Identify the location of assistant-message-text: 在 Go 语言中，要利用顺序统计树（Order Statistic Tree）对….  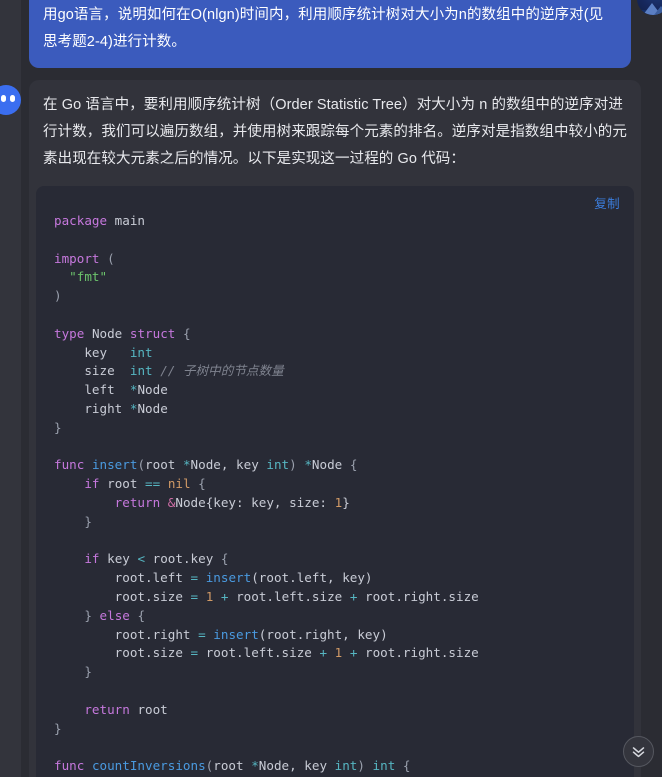
(335, 132).